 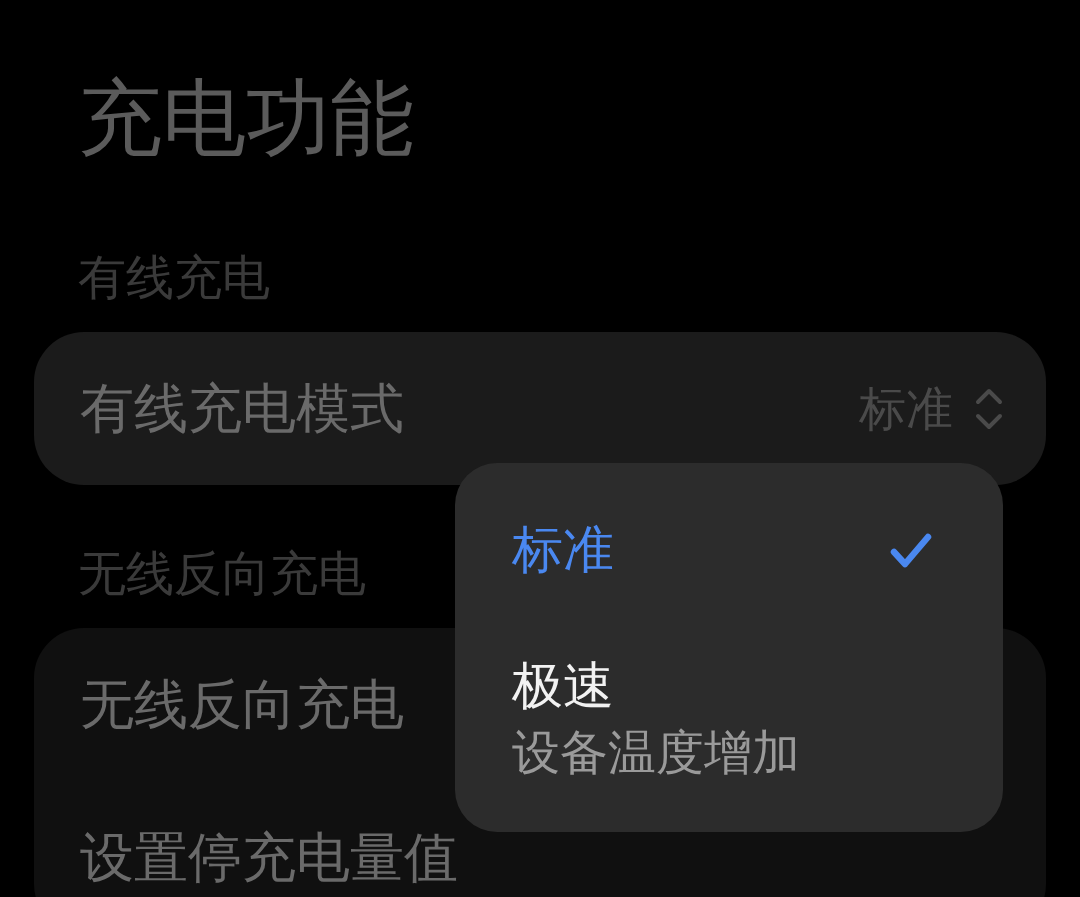 I want to click on page-title: 充电功能, so click(x=246, y=118).